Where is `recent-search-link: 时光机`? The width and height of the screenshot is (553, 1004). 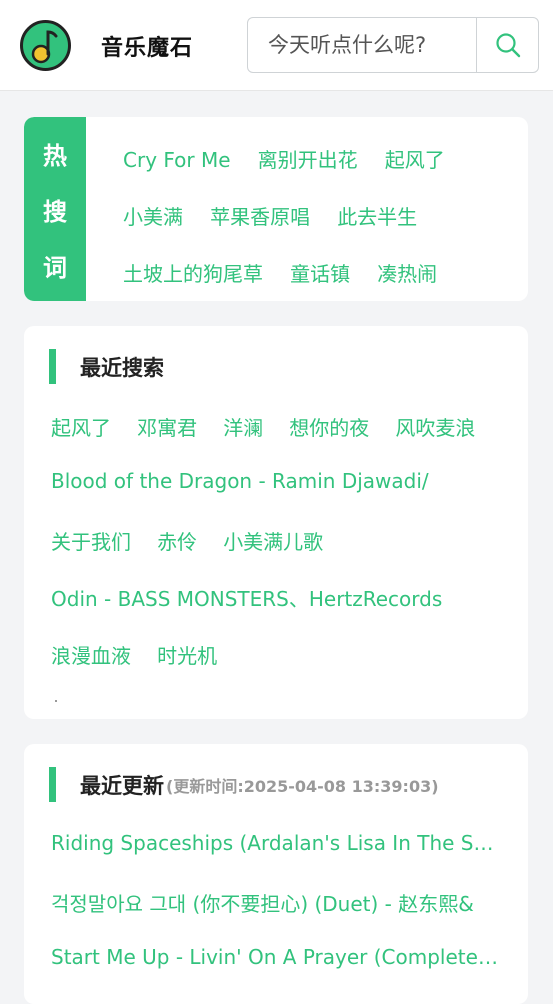 recent-search-link: 时光机 is located at coordinates (187, 656).